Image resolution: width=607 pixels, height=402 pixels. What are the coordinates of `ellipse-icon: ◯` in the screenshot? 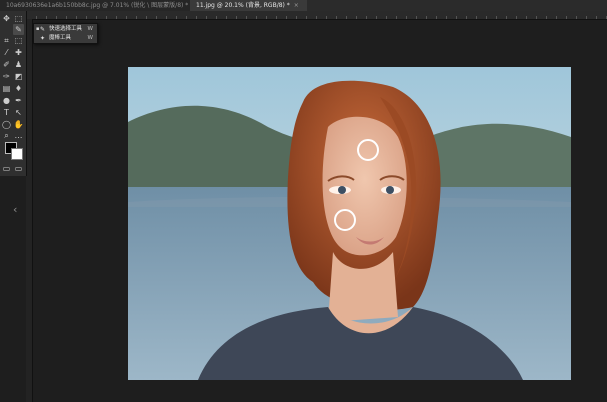 It's located at (6, 124).